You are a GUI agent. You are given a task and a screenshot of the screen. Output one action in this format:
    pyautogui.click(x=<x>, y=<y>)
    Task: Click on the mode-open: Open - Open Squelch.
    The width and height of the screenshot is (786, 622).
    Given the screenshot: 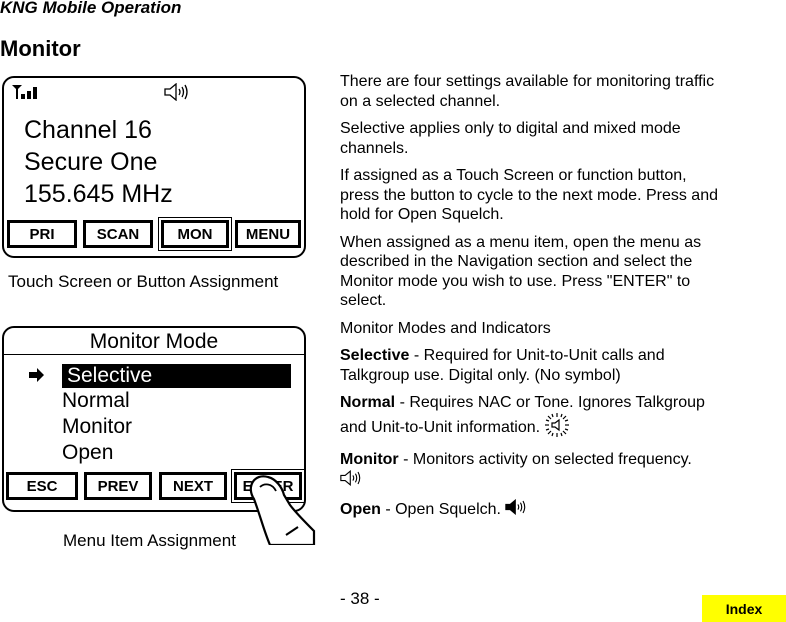 What is the action you would take?
    pyautogui.click(x=530, y=509)
    